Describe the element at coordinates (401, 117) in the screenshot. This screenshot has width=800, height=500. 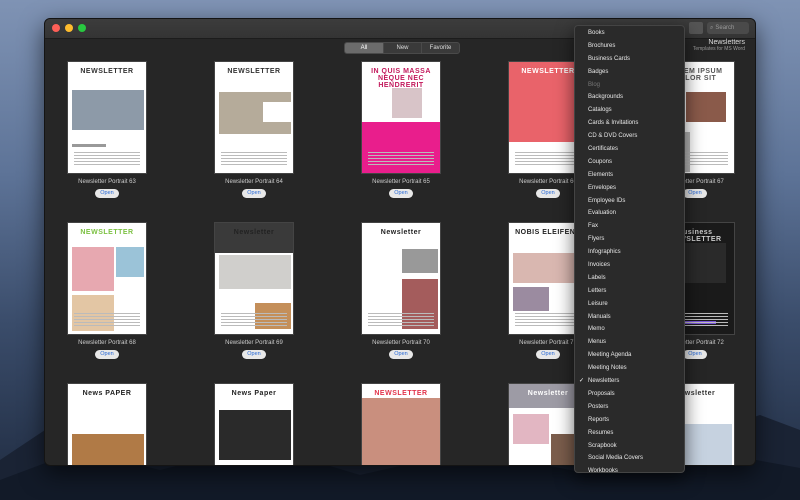
I see `template-thumbnail: IN QUIS MASSA NEQUE NEC HENDRERIT` at that location.